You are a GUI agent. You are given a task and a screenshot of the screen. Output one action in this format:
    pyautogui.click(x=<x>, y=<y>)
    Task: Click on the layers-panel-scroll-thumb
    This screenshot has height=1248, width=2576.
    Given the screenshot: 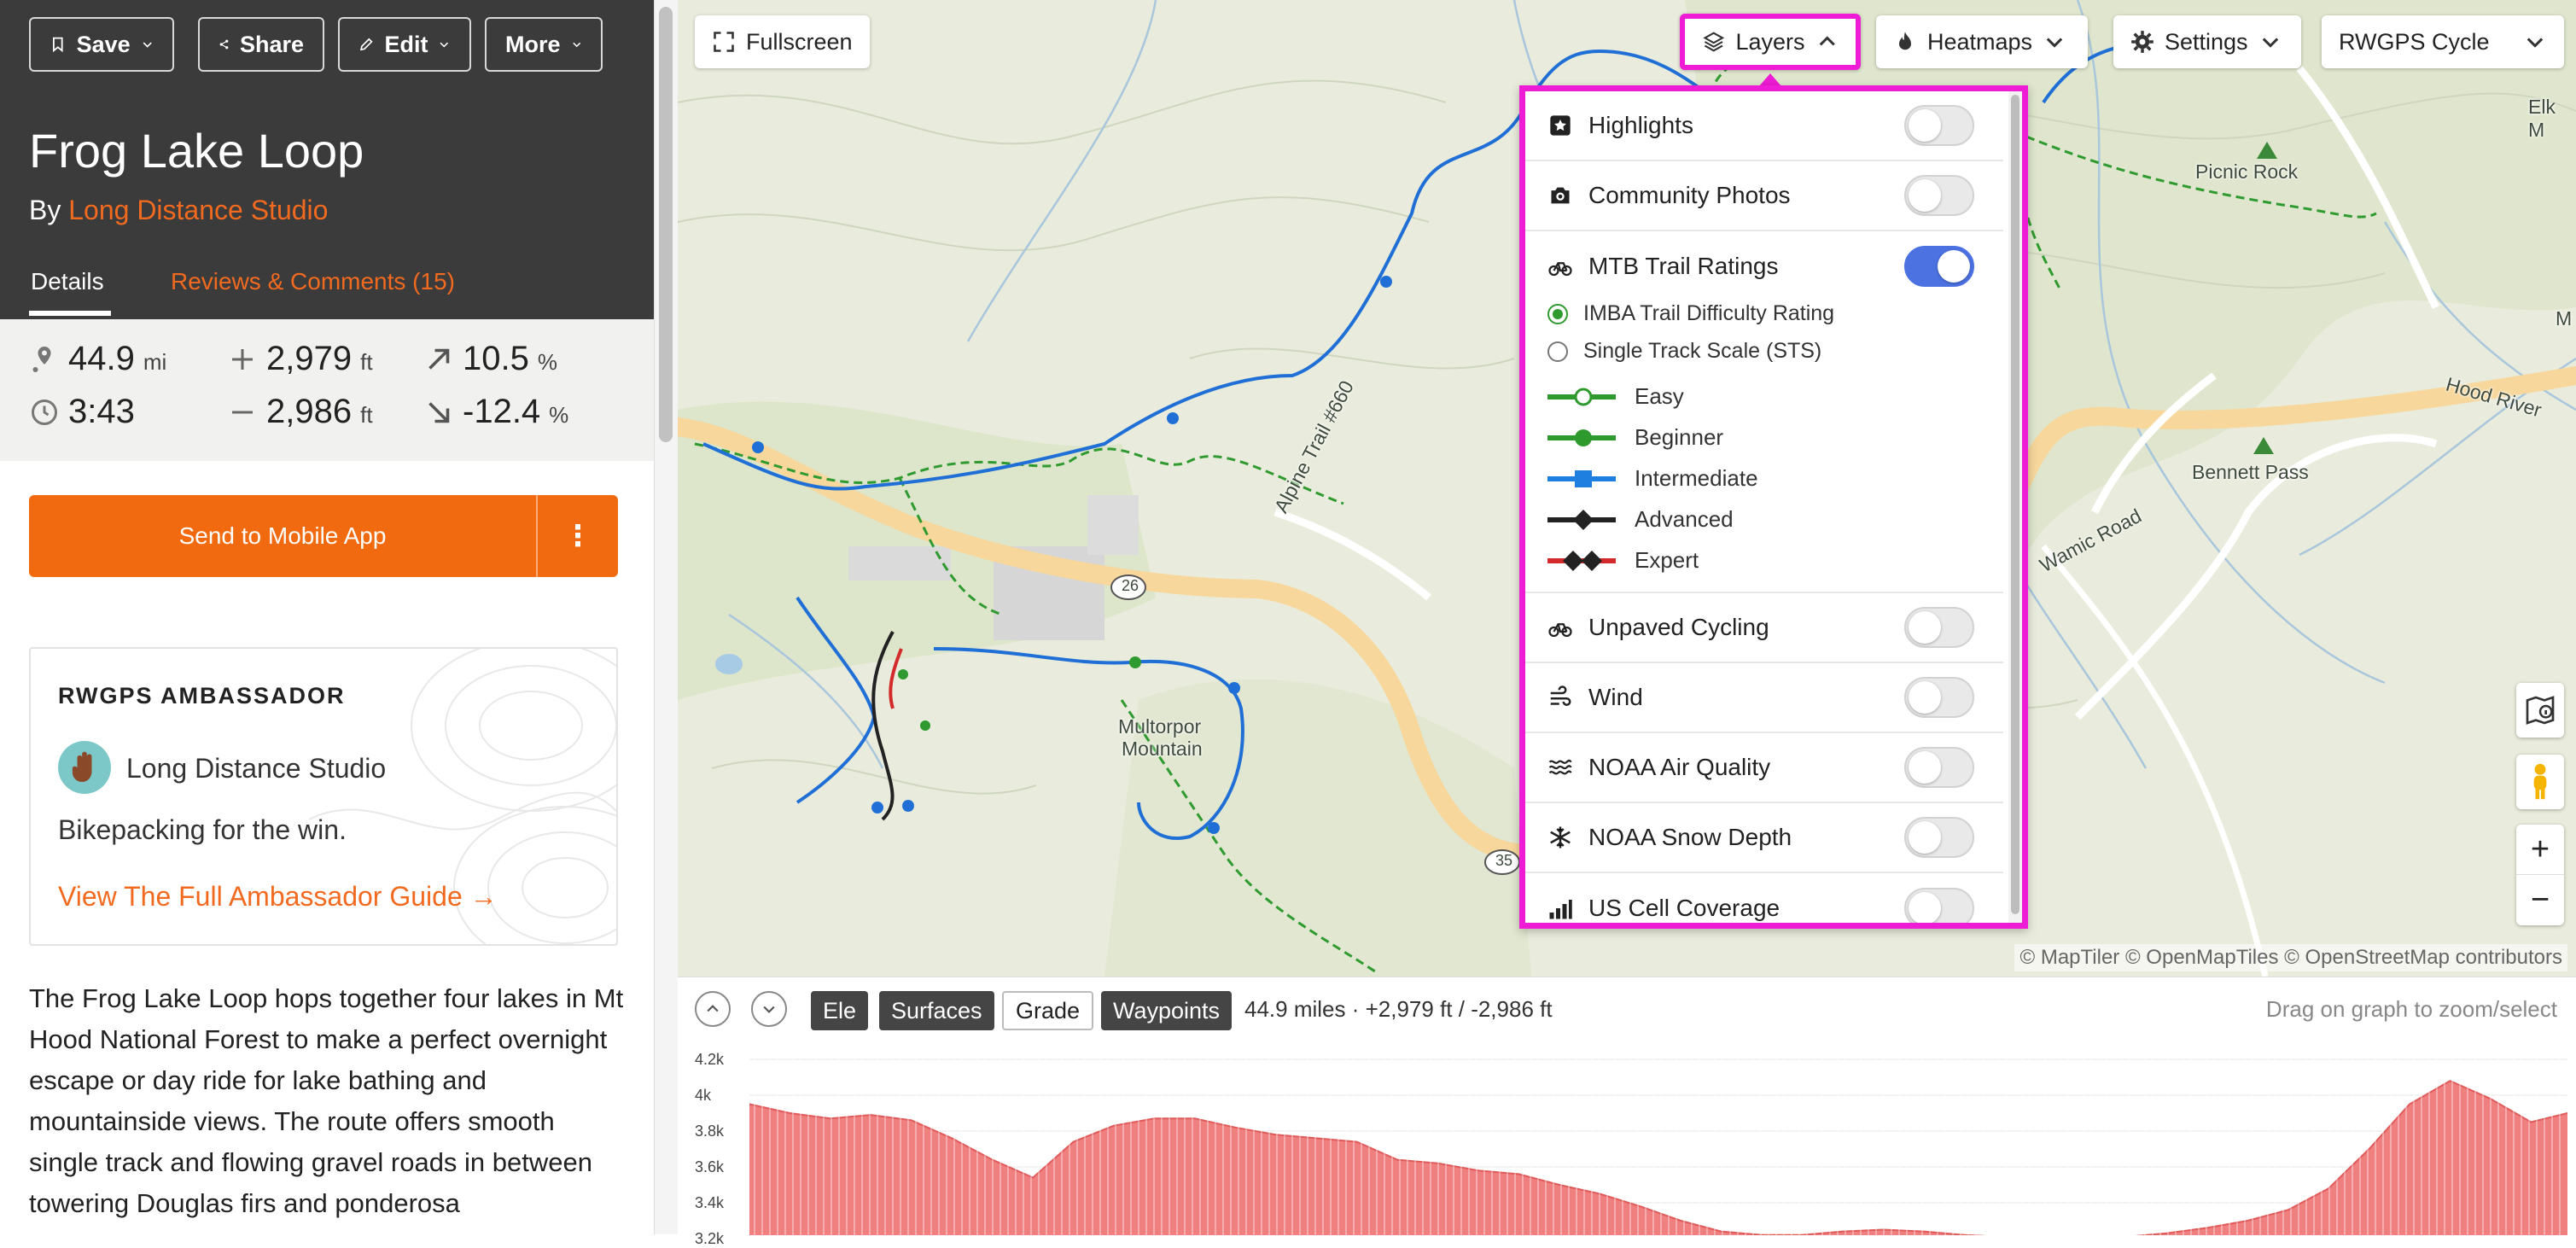 What is the action you would take?
    pyautogui.click(x=2015, y=504)
    